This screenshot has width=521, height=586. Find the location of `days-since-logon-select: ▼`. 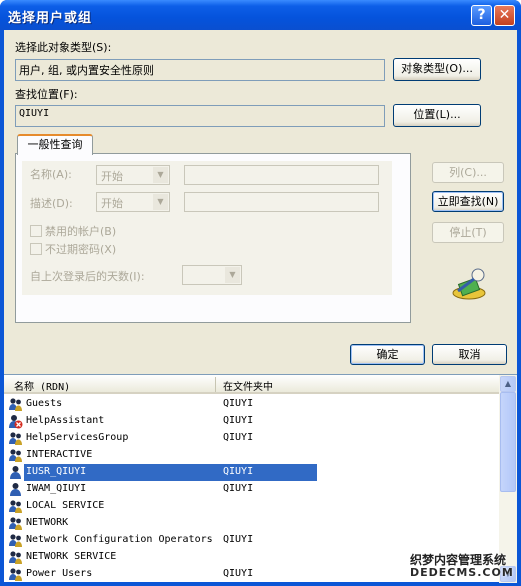

days-since-logon-select: ▼ is located at coordinates (212, 275).